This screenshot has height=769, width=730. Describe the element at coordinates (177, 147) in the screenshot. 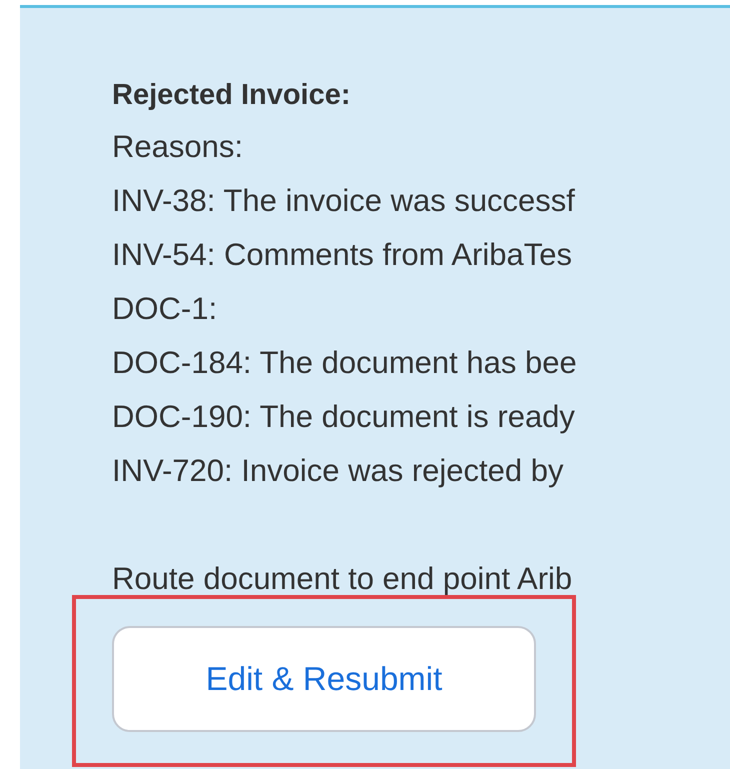

I see `reason-line: Reasons:` at that location.